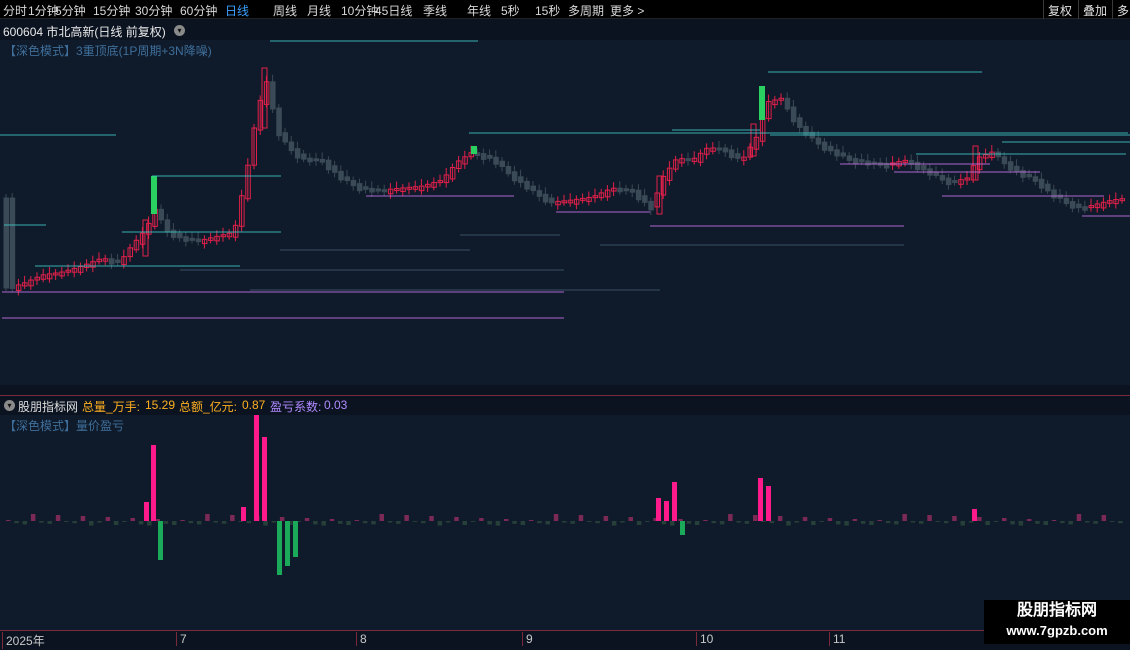 The image size is (1130, 650). What do you see at coordinates (208, 407) in the screenshot?
I see `total-amount-label: 总额_亿元:` at bounding box center [208, 407].